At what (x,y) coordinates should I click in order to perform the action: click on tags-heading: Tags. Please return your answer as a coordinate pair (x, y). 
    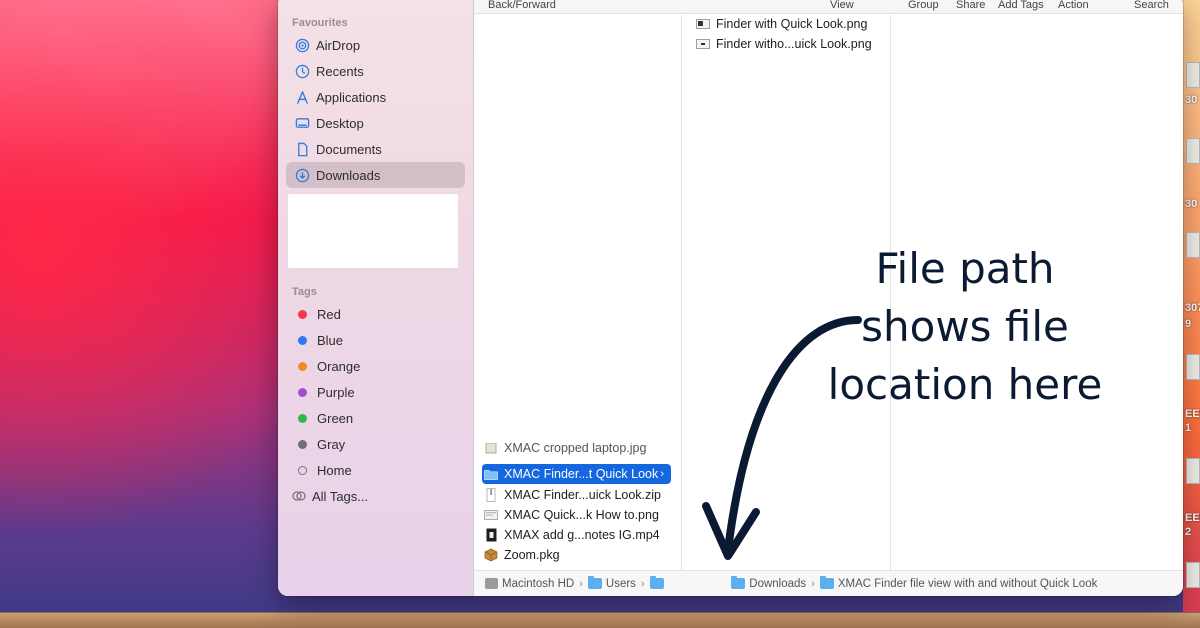
    Looking at the image, I should click on (304, 292).